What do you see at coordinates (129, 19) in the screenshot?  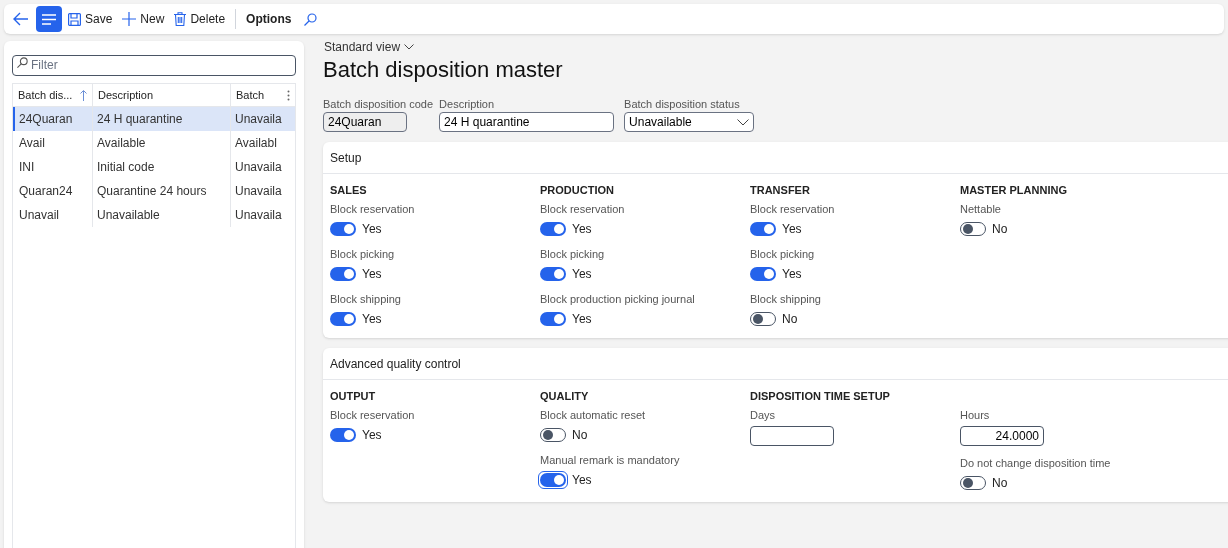 I see `plus-icon` at bounding box center [129, 19].